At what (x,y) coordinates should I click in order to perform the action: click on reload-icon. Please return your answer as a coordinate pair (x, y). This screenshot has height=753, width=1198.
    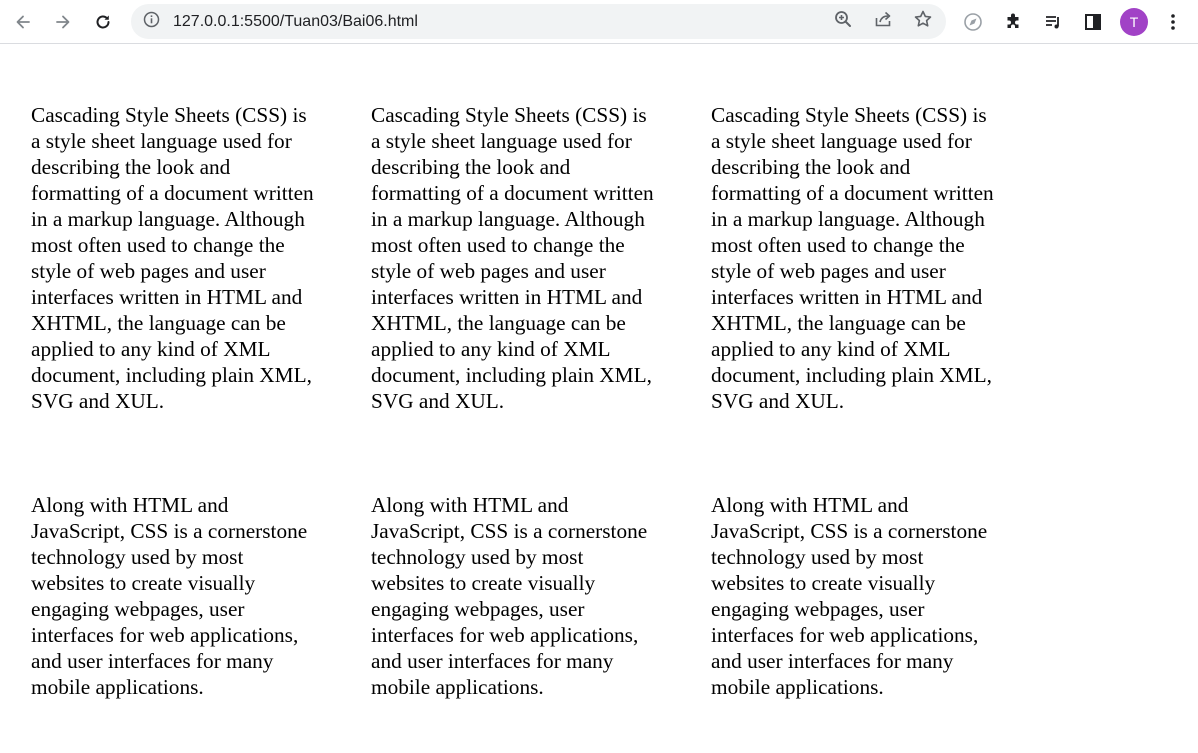
    Looking at the image, I should click on (103, 22).